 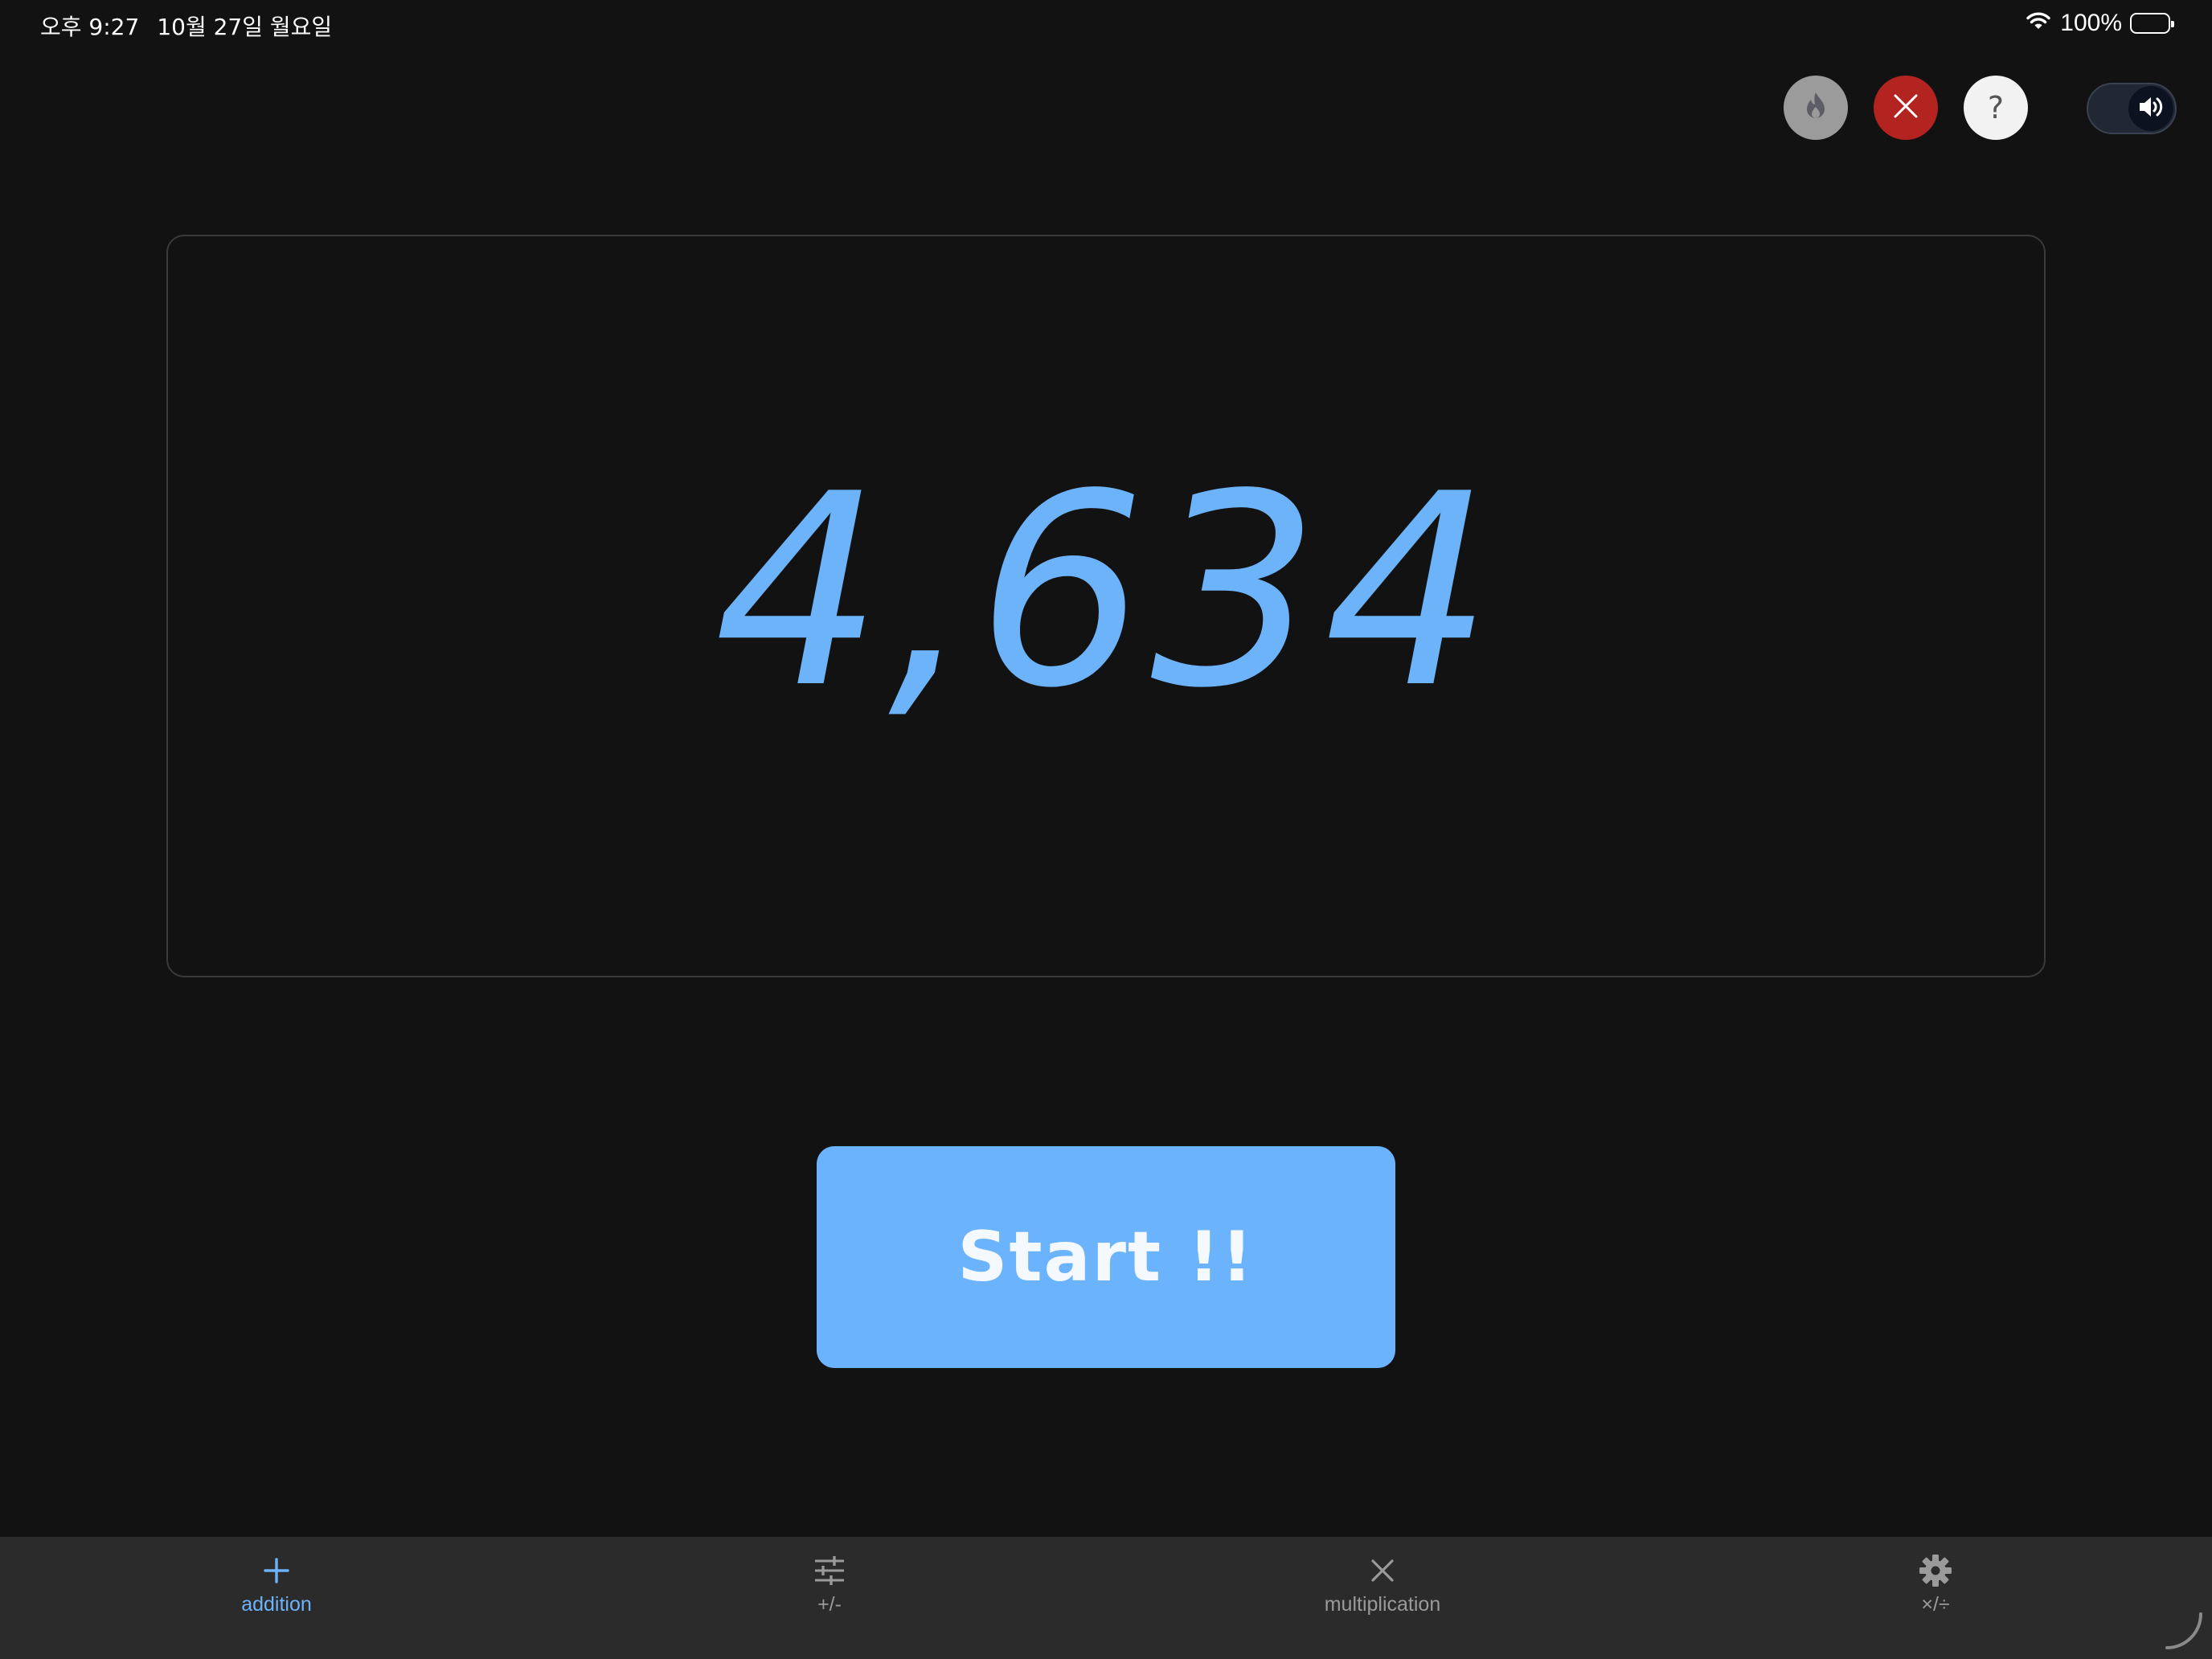 I want to click on display-number: 4,634, so click(x=1106, y=591).